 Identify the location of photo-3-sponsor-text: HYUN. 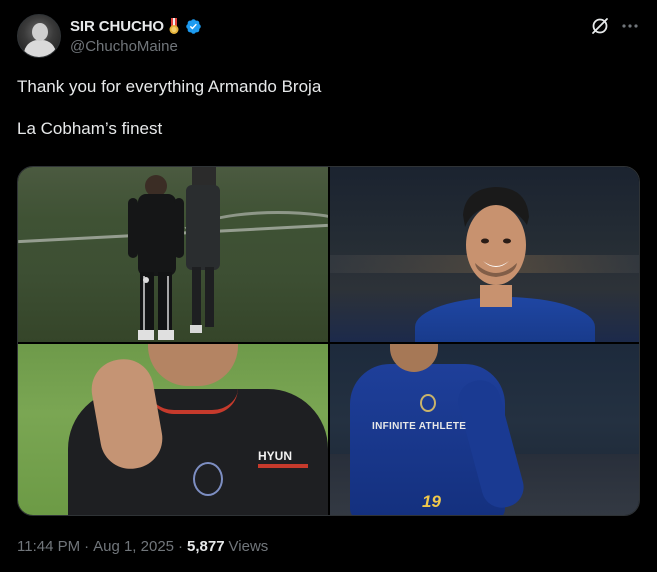
(275, 456).